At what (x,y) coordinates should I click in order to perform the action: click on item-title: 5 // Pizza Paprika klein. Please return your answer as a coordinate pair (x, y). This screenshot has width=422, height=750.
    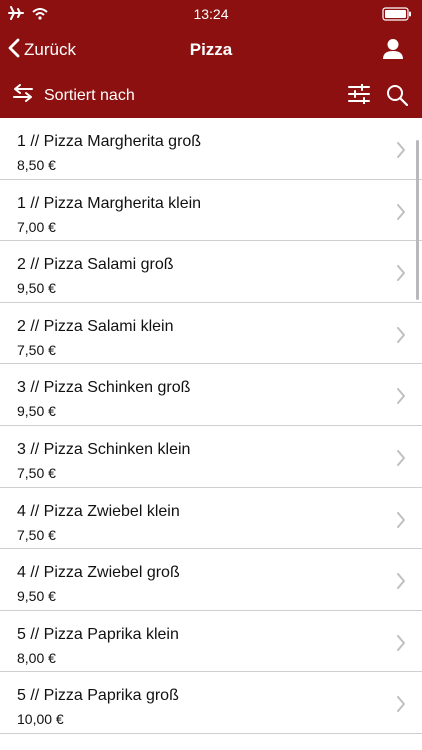
    Looking at the image, I should click on (98, 634).